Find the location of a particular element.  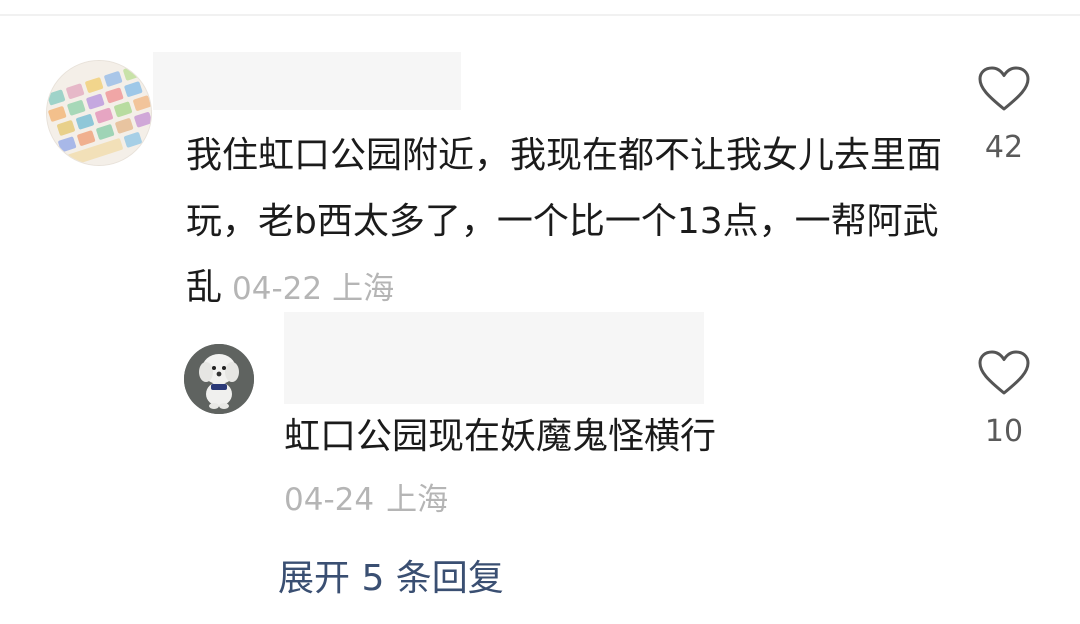

reply-like-button: 10 is located at coordinates (1004, 402).